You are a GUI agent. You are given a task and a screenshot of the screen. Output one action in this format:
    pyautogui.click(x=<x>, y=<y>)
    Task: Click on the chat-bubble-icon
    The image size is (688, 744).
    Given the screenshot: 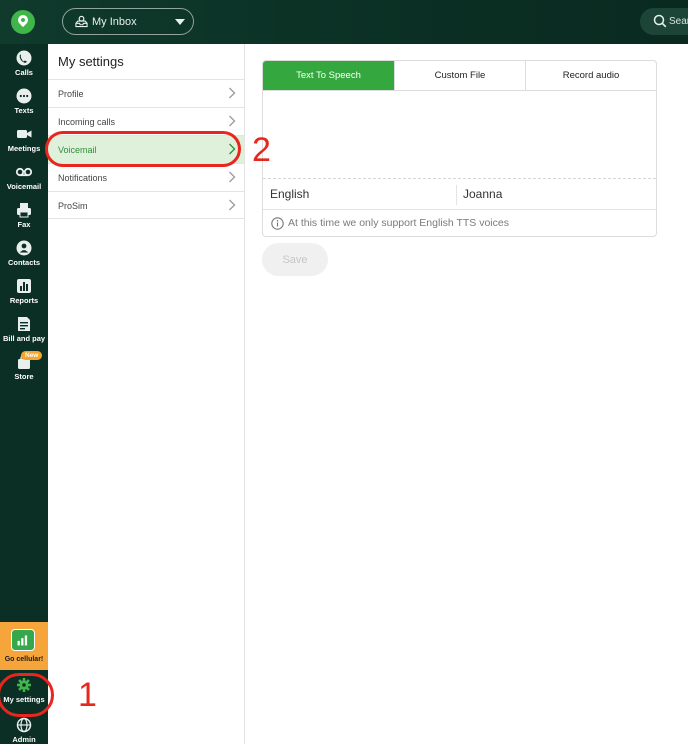 What is the action you would take?
    pyautogui.click(x=24, y=96)
    